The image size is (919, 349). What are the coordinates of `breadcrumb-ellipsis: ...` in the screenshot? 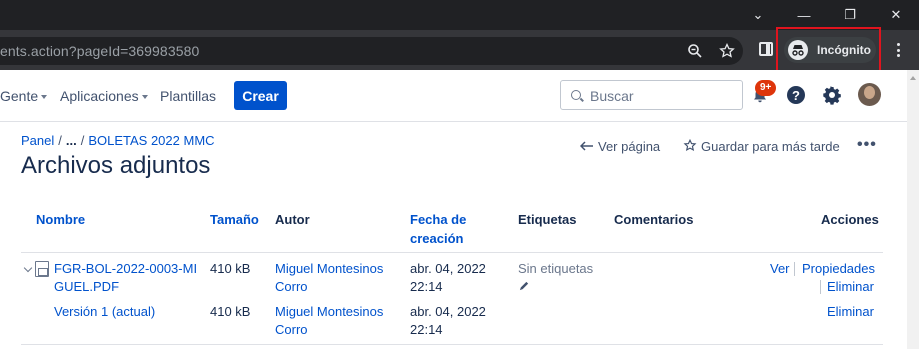 It's located at (71, 140).